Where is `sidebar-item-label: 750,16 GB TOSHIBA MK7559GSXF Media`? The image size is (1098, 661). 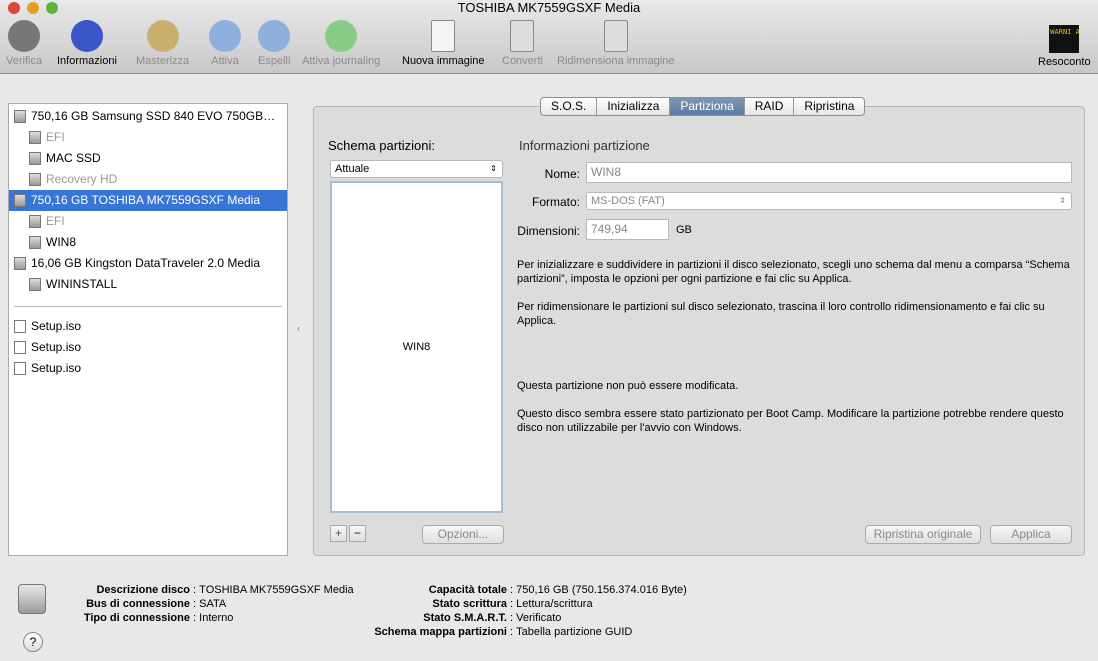 sidebar-item-label: 750,16 GB TOSHIBA MK7559GSXF Media is located at coordinates (146, 200).